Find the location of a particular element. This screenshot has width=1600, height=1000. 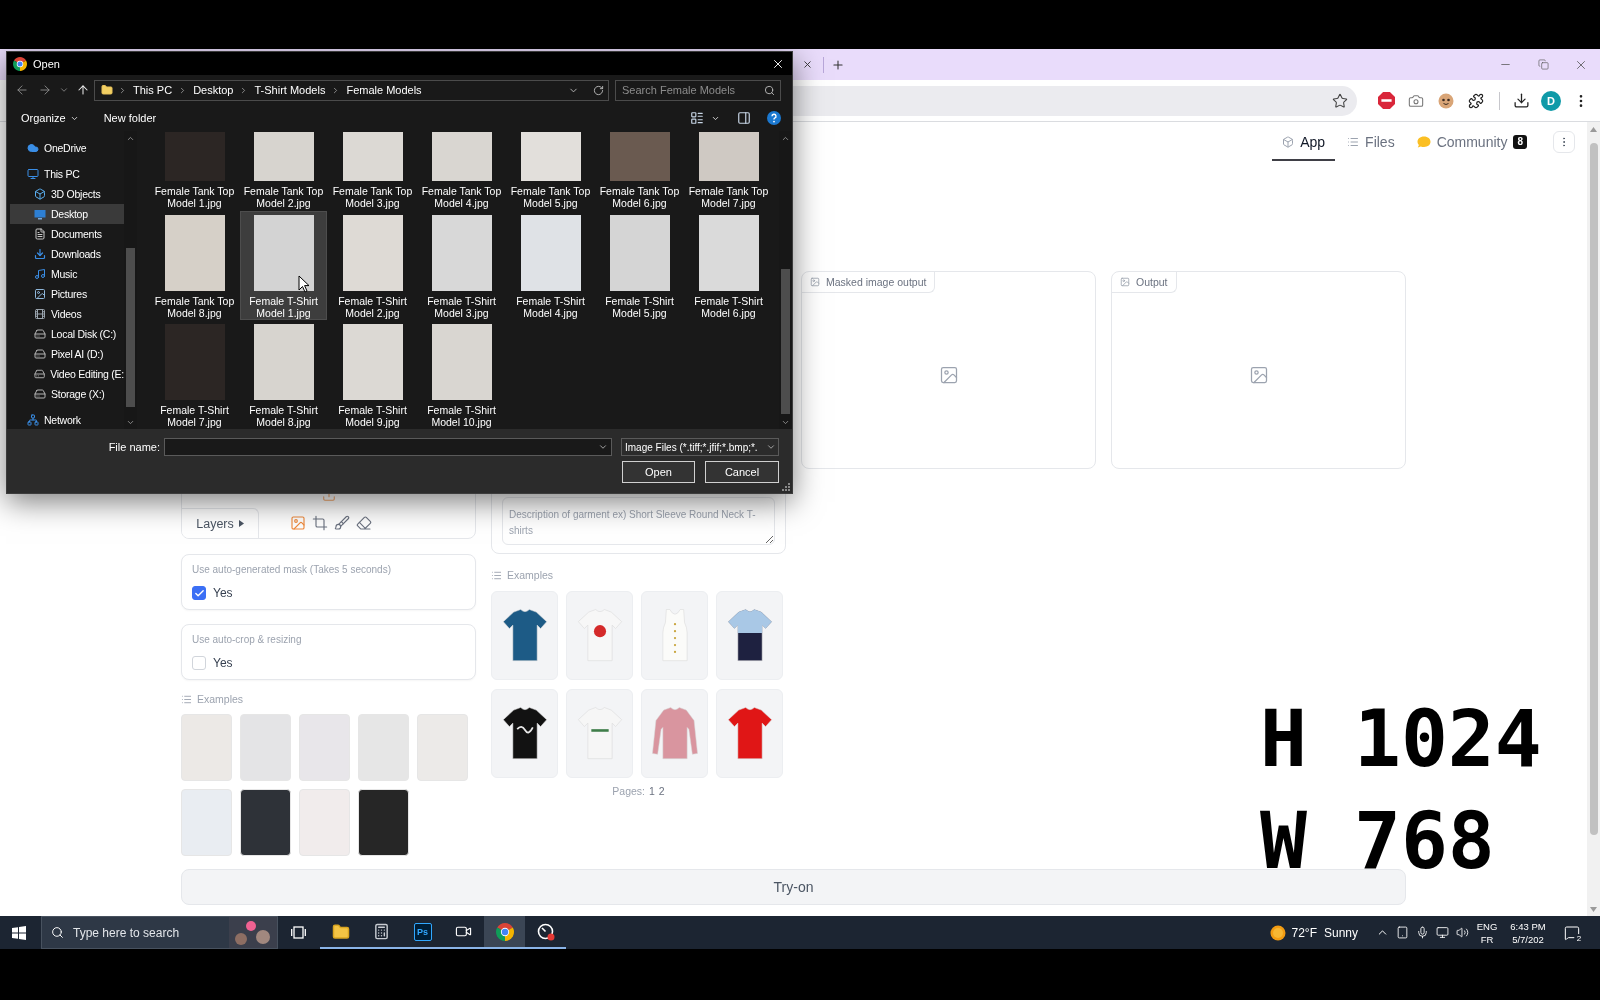

address-field: This PC Desktop T-Shirt Models Female Models is located at coordinates (351, 90).